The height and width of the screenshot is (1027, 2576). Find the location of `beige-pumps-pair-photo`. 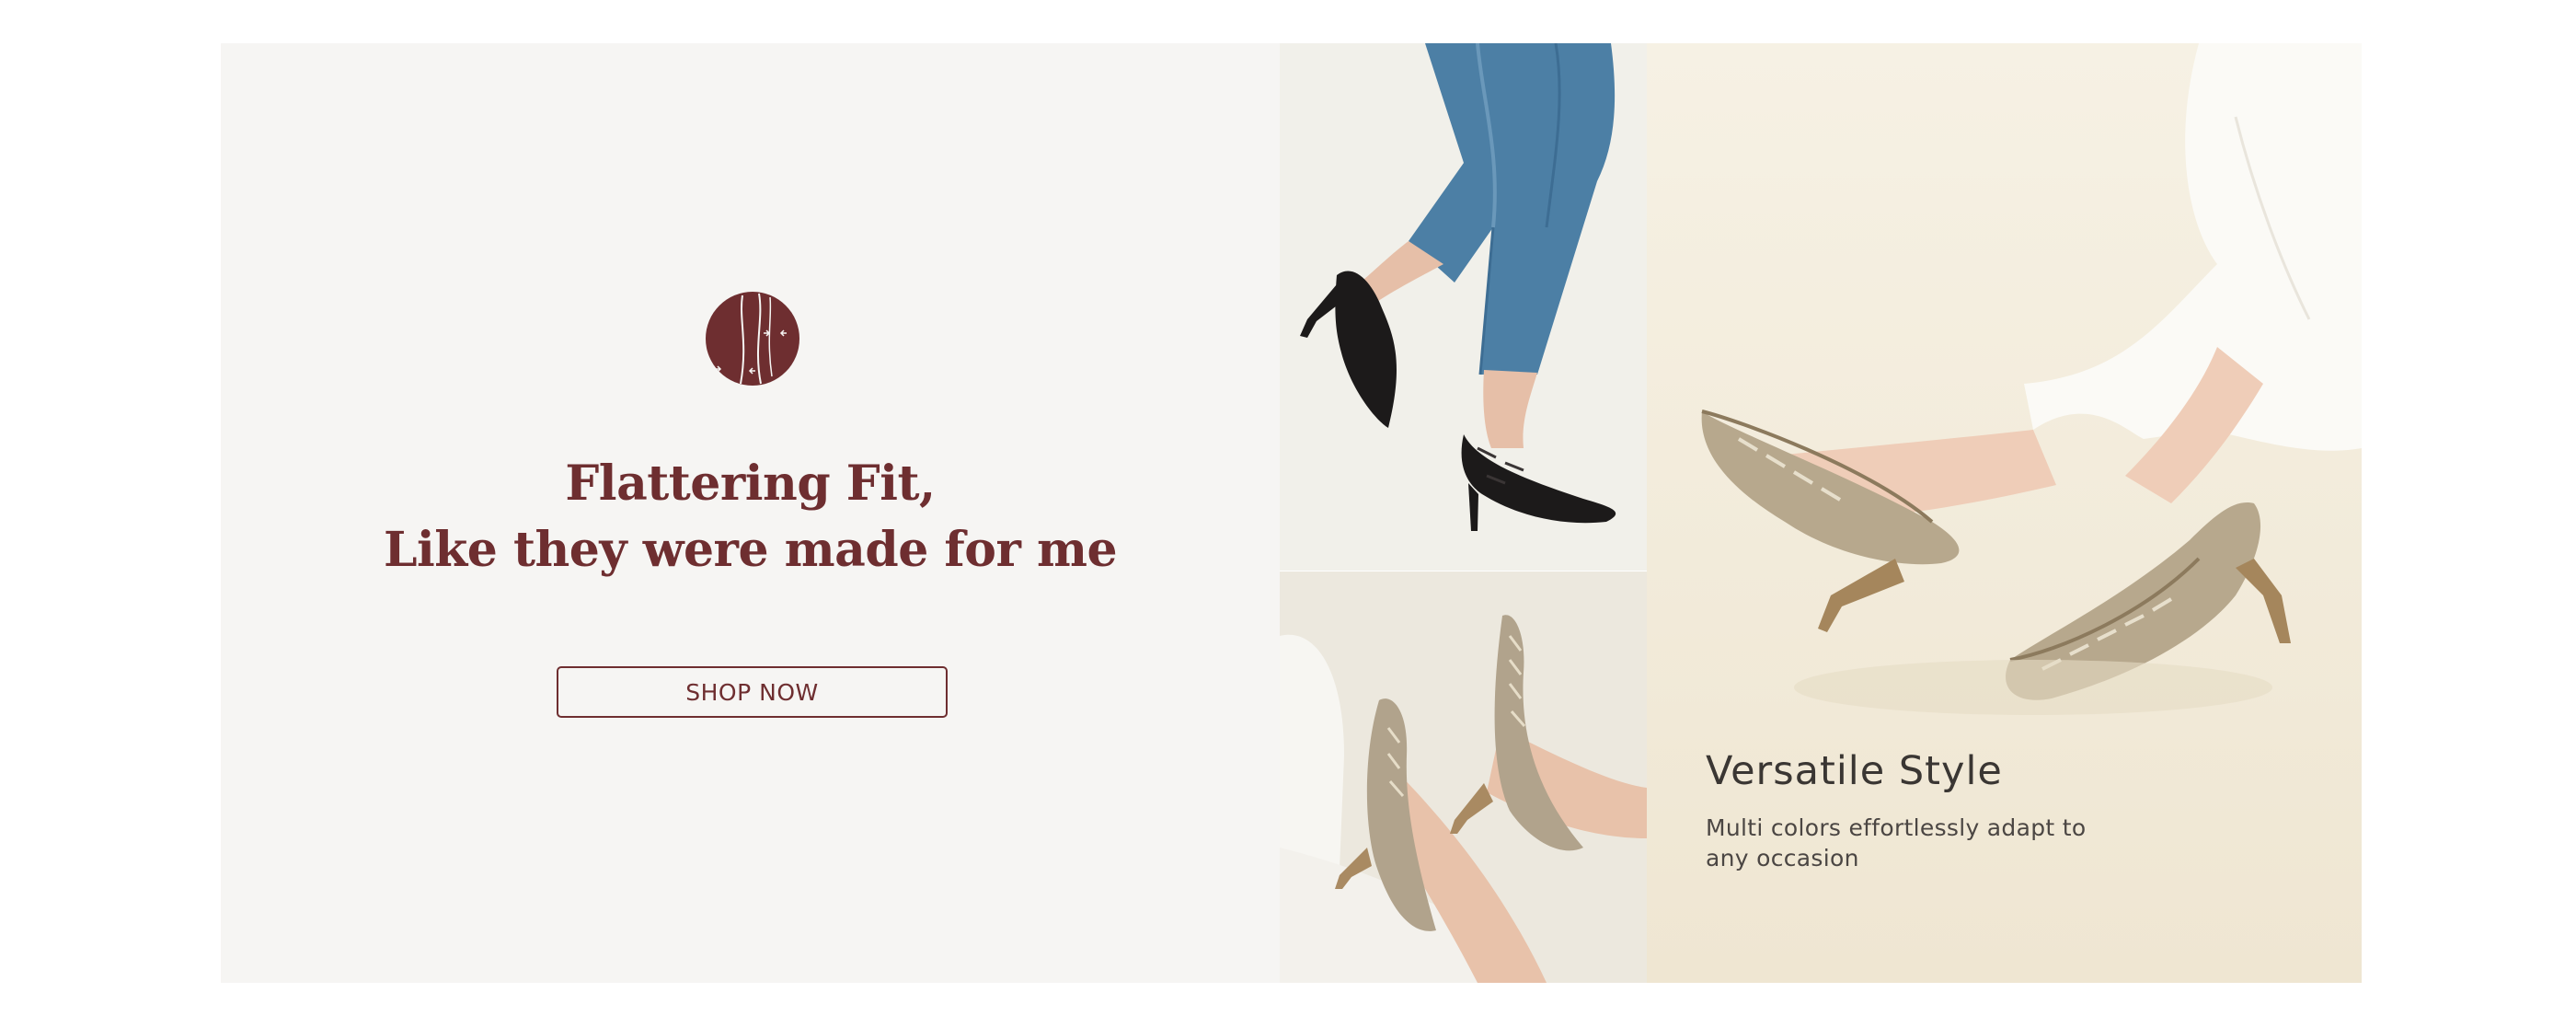

beige-pumps-pair-photo is located at coordinates (1463, 777).